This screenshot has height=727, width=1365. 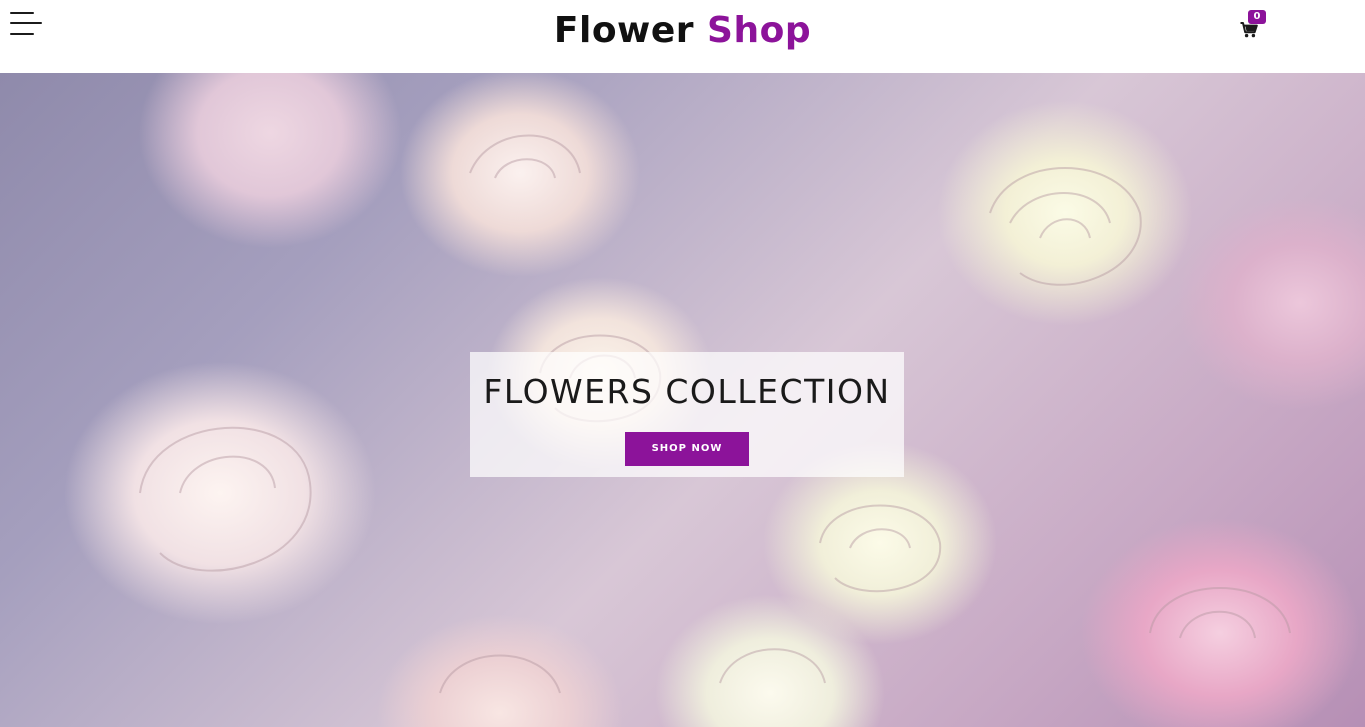 What do you see at coordinates (687, 414) in the screenshot?
I see `promo-card: FLOWERS COLLECTION SHOP NOW` at bounding box center [687, 414].